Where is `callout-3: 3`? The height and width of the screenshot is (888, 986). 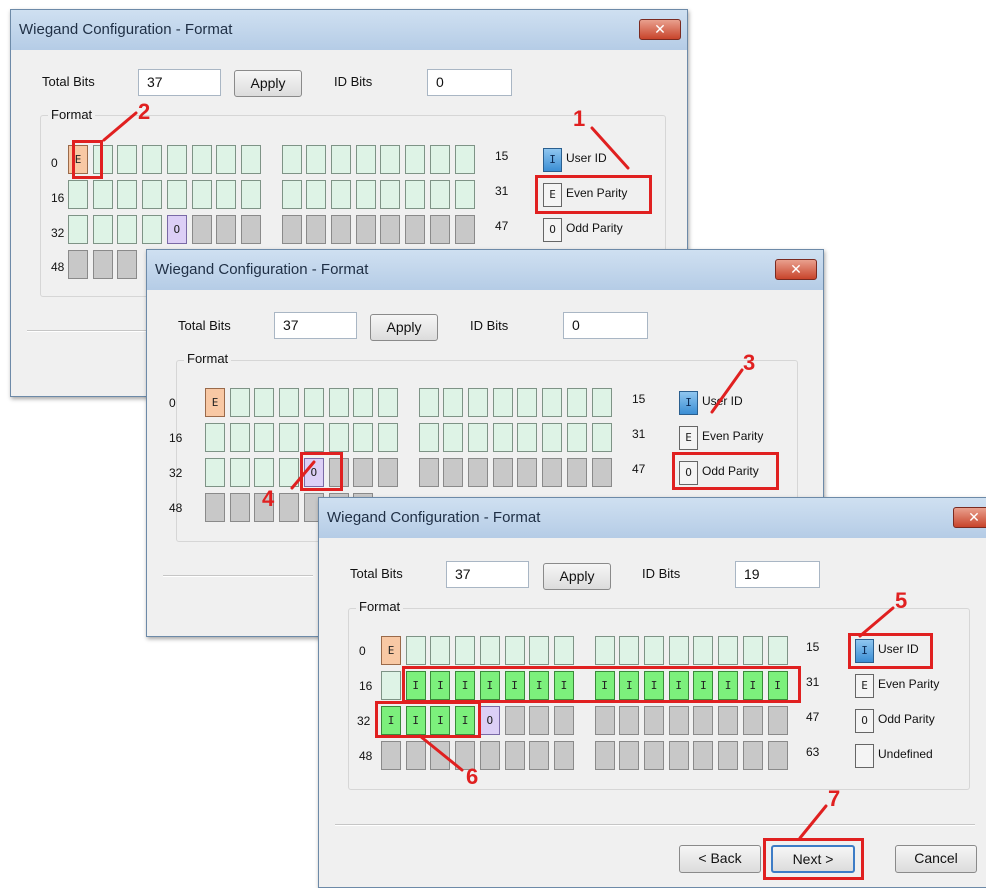 callout-3: 3 is located at coordinates (749, 362).